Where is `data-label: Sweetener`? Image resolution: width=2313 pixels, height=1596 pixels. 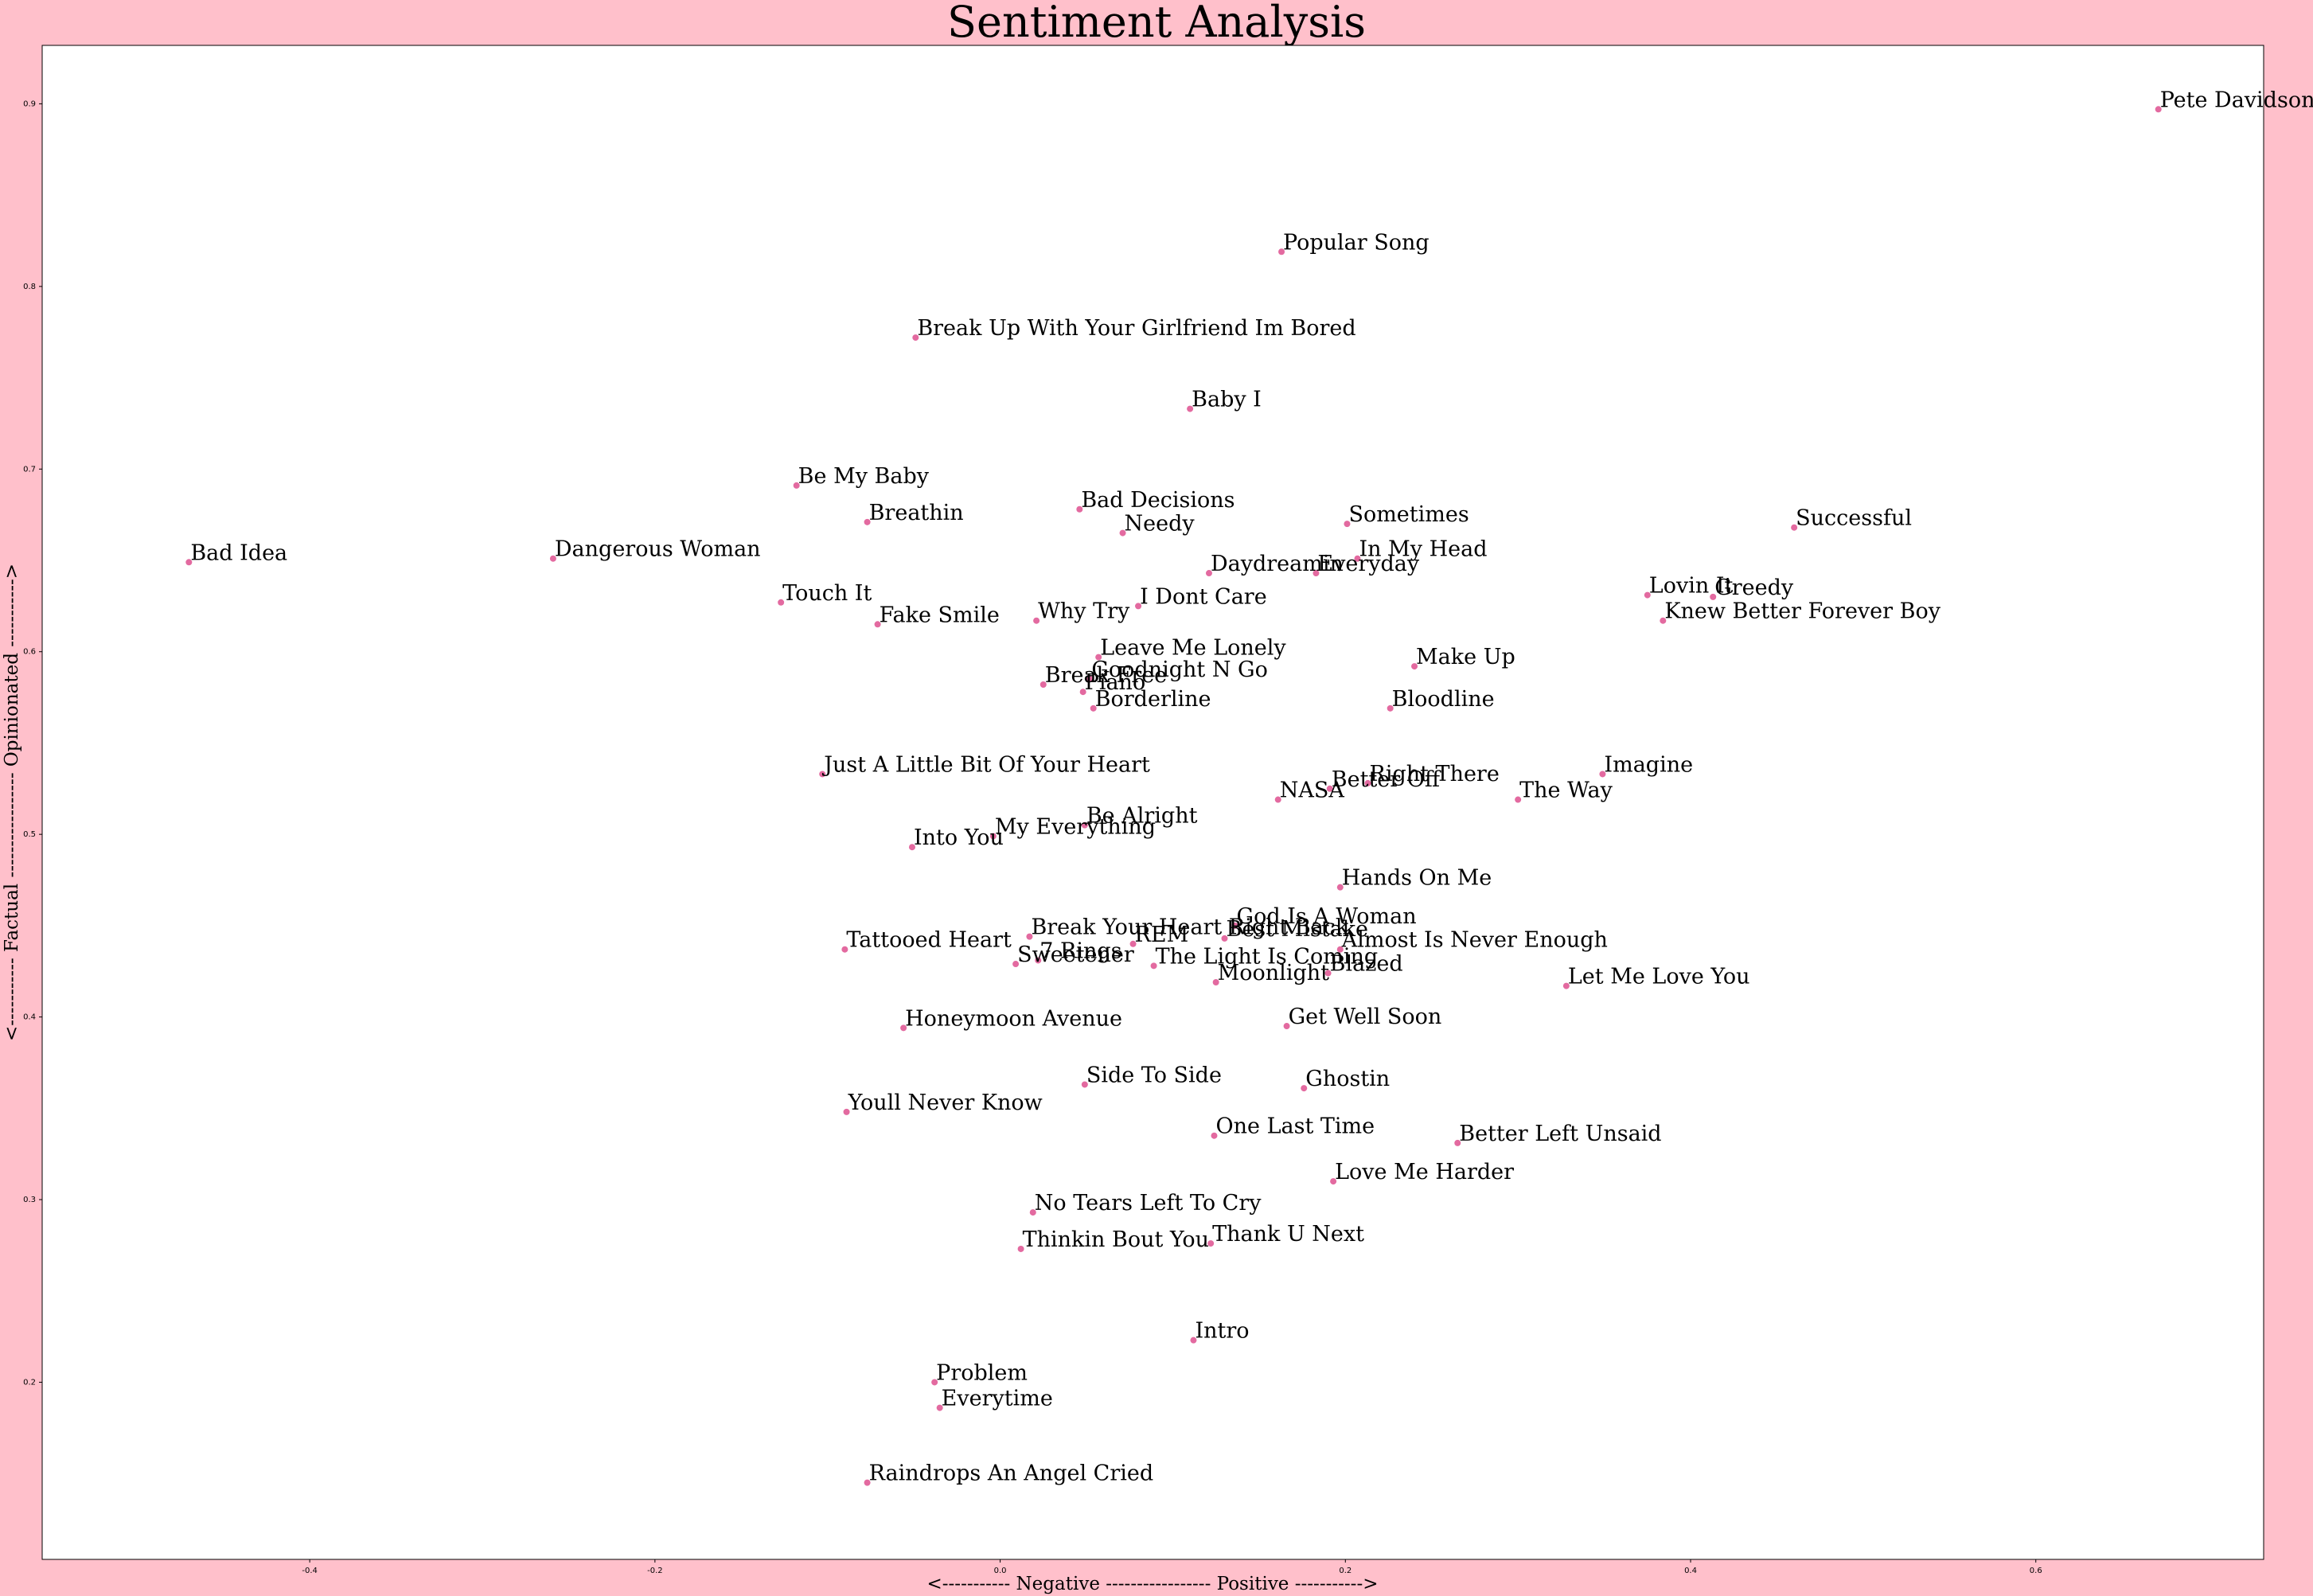
data-label: Sweetener is located at coordinates (1075, 955).